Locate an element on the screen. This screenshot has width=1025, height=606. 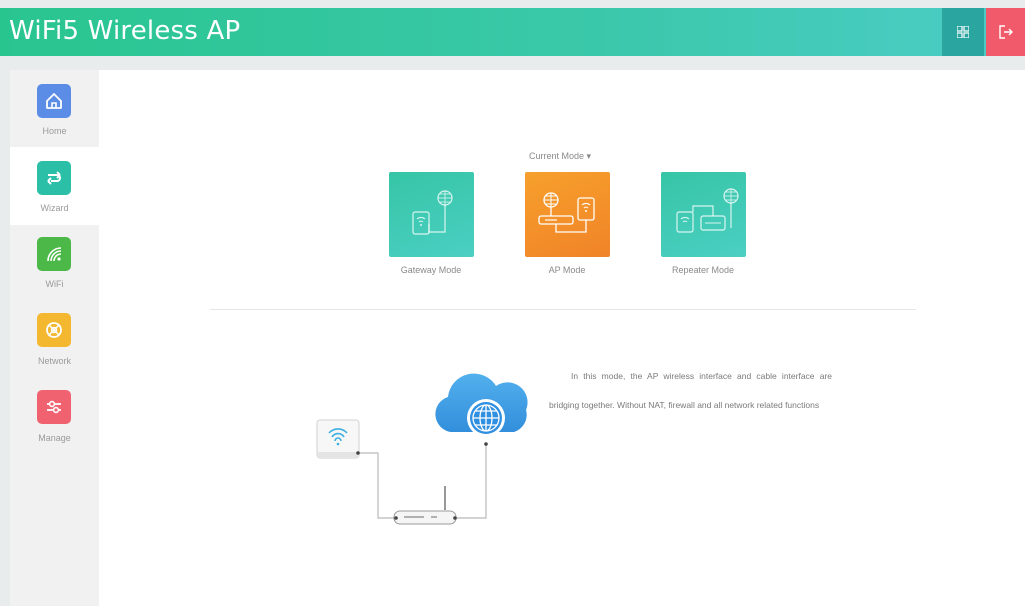
logout-button is located at coordinates (1005, 32).